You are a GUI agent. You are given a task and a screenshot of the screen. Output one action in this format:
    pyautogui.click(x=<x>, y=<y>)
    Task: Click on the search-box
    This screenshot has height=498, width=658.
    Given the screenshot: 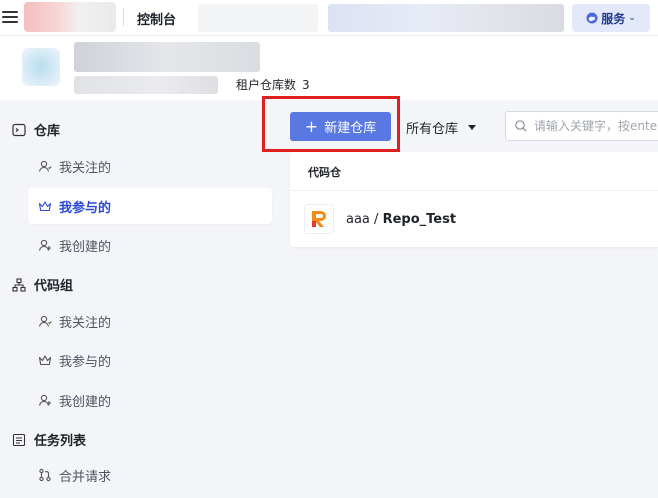 What is the action you would take?
    pyautogui.click(x=581, y=126)
    